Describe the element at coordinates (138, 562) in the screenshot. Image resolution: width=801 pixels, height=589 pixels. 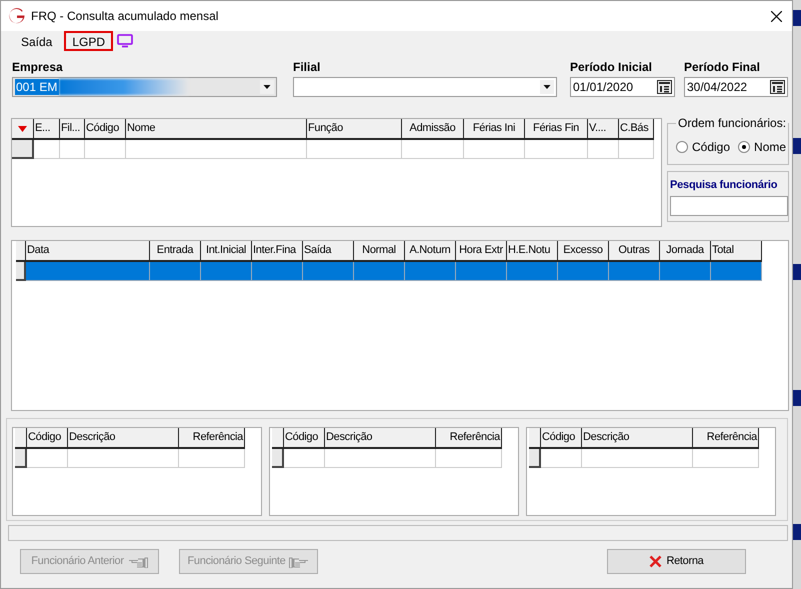
I see `pointing-left-hand-icon` at that location.